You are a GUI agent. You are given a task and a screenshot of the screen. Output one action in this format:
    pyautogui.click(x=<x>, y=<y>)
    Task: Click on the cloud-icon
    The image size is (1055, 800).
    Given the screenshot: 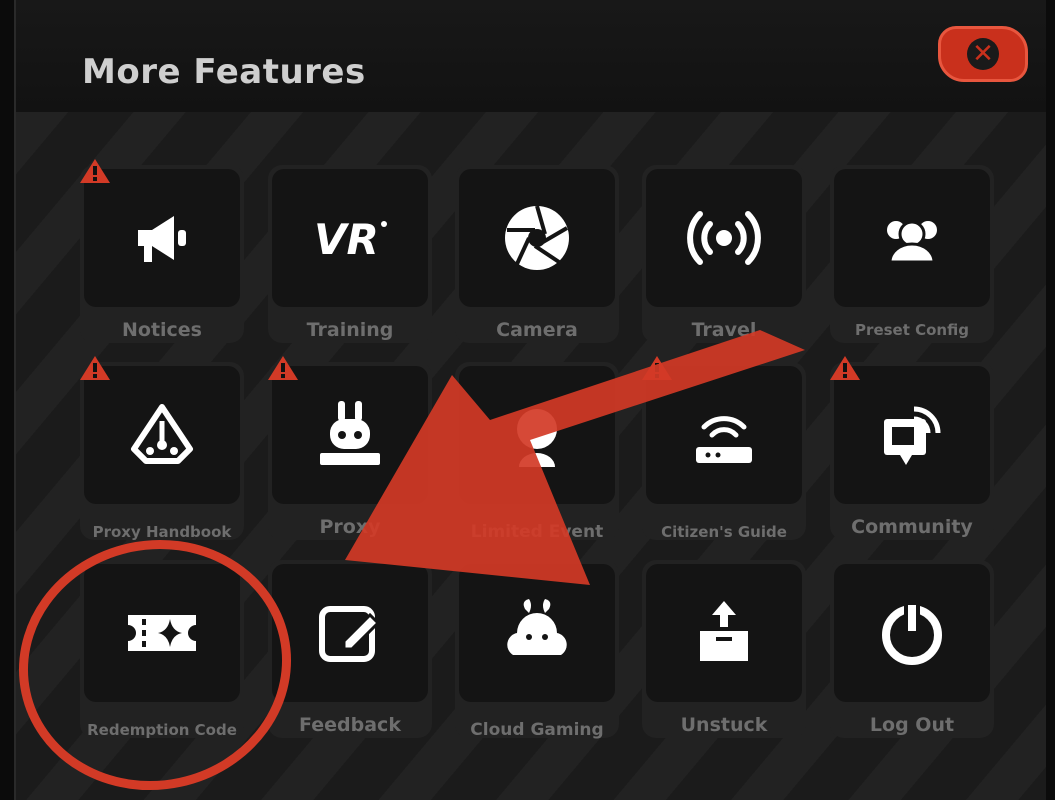 What is the action you would take?
    pyautogui.click(x=537, y=627)
    